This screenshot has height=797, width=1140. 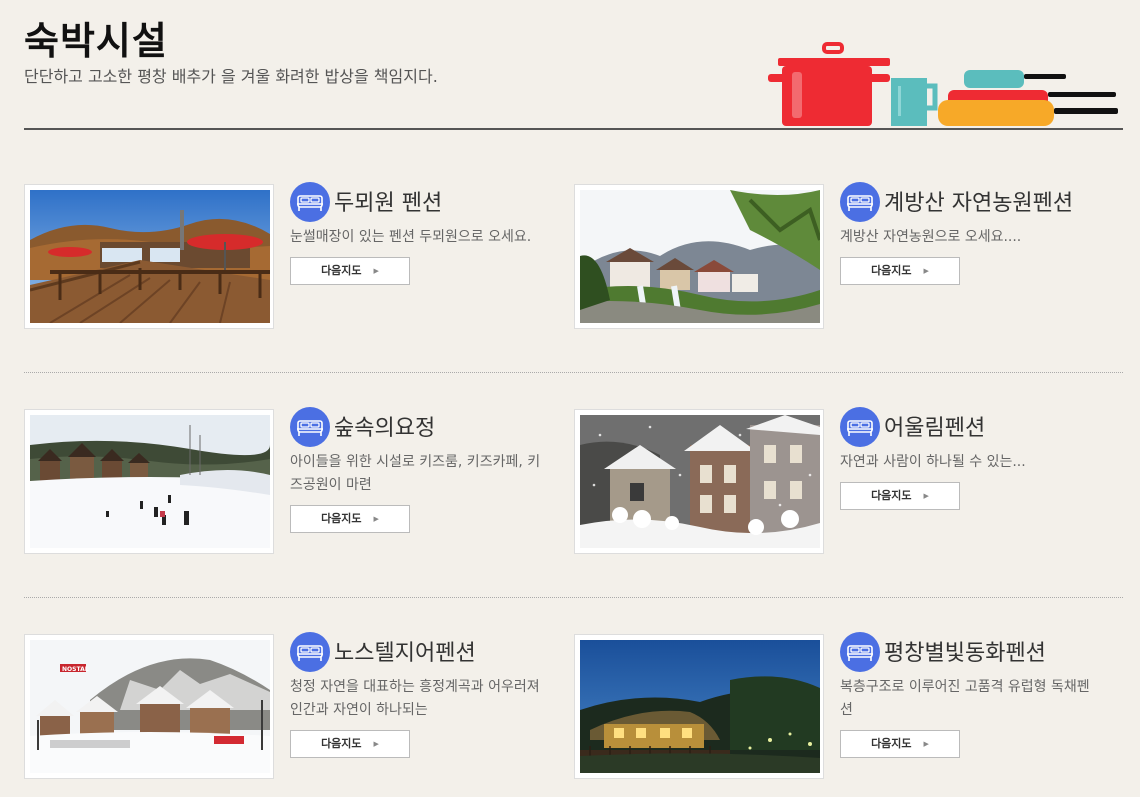 I want to click on listing-title: 평창별빛동화펜션, so click(x=970, y=653).